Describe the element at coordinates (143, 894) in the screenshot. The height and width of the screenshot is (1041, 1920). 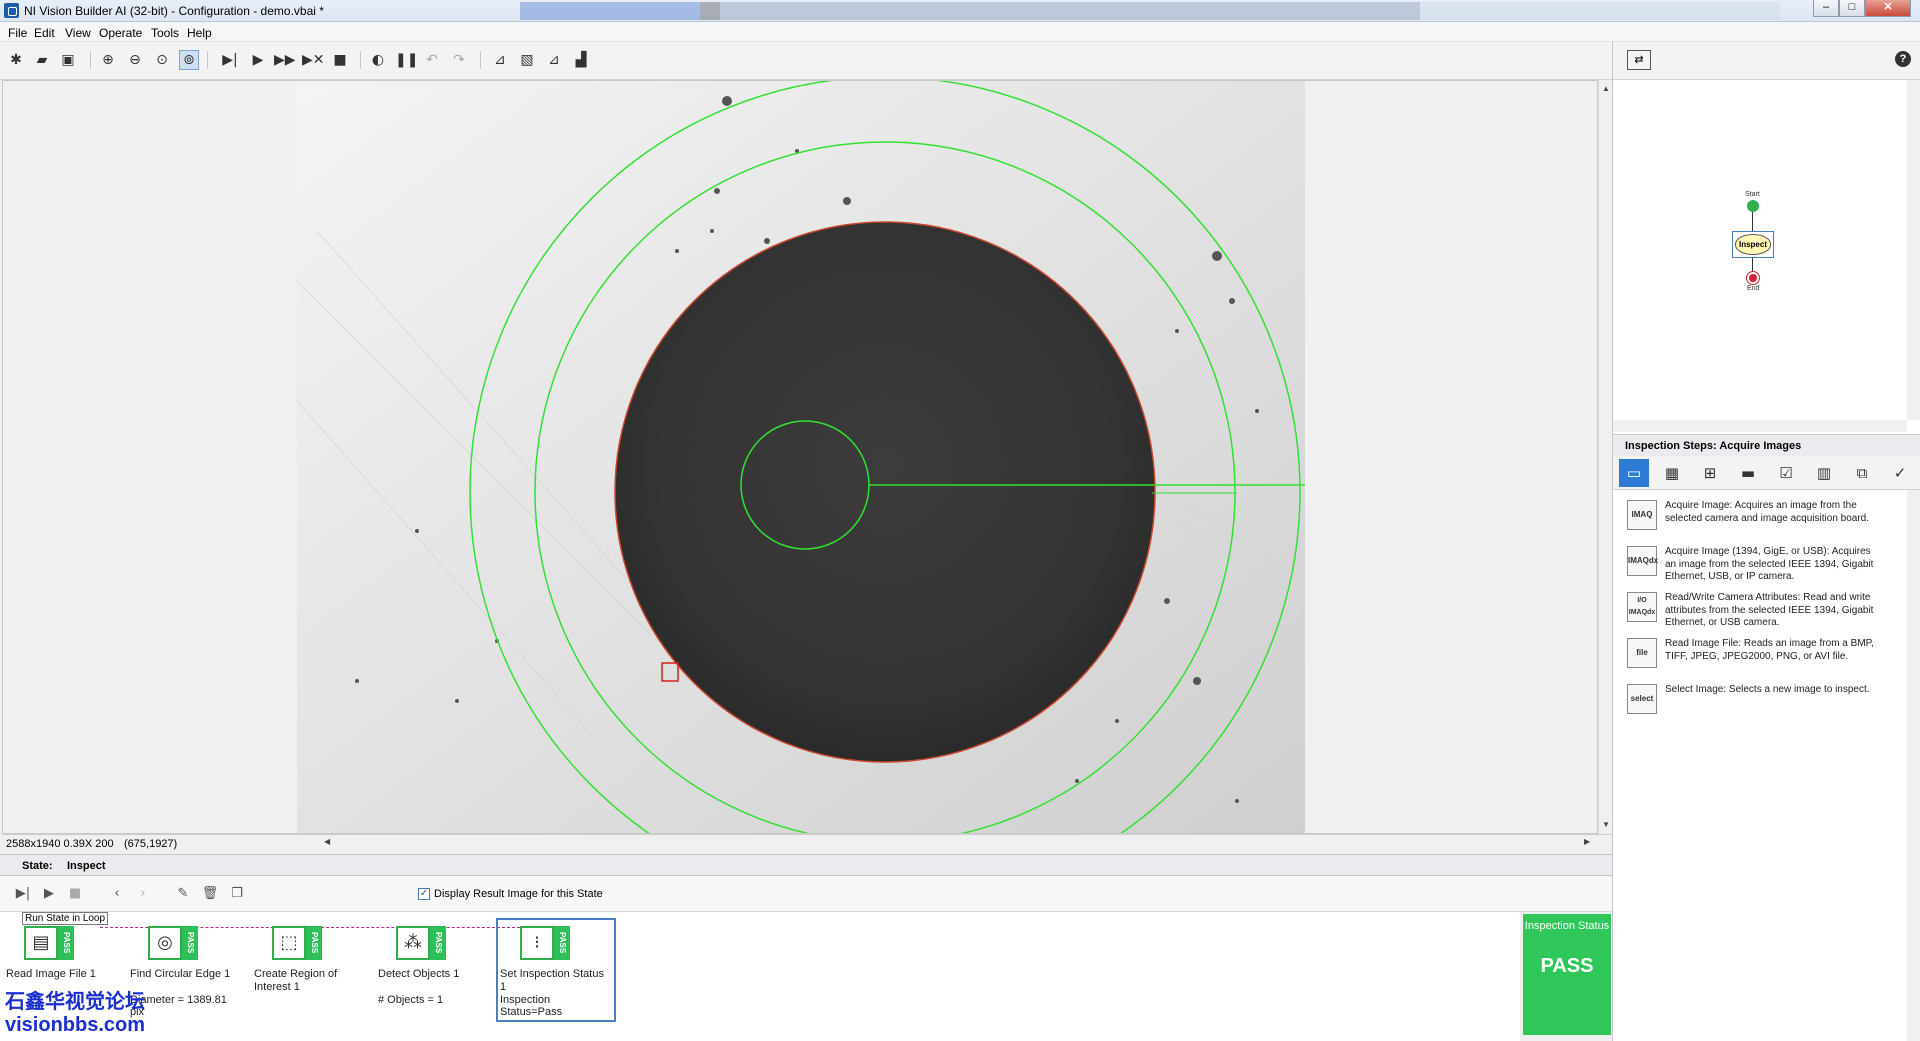
I see `next-step-icon: ›` at that location.